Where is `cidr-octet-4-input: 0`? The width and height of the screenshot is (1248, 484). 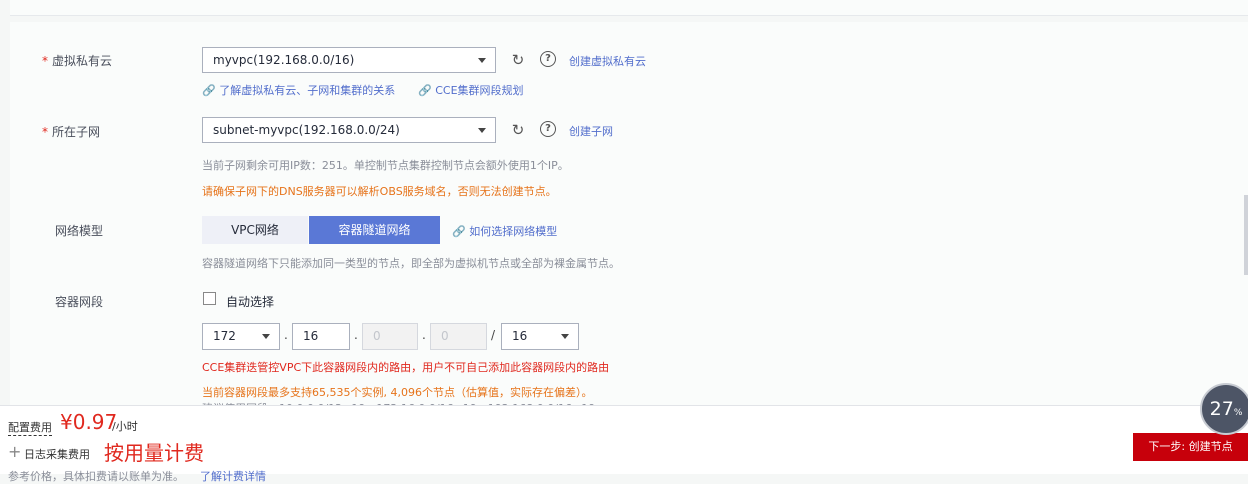
cidr-octet-4-input: 0 is located at coordinates (458, 336).